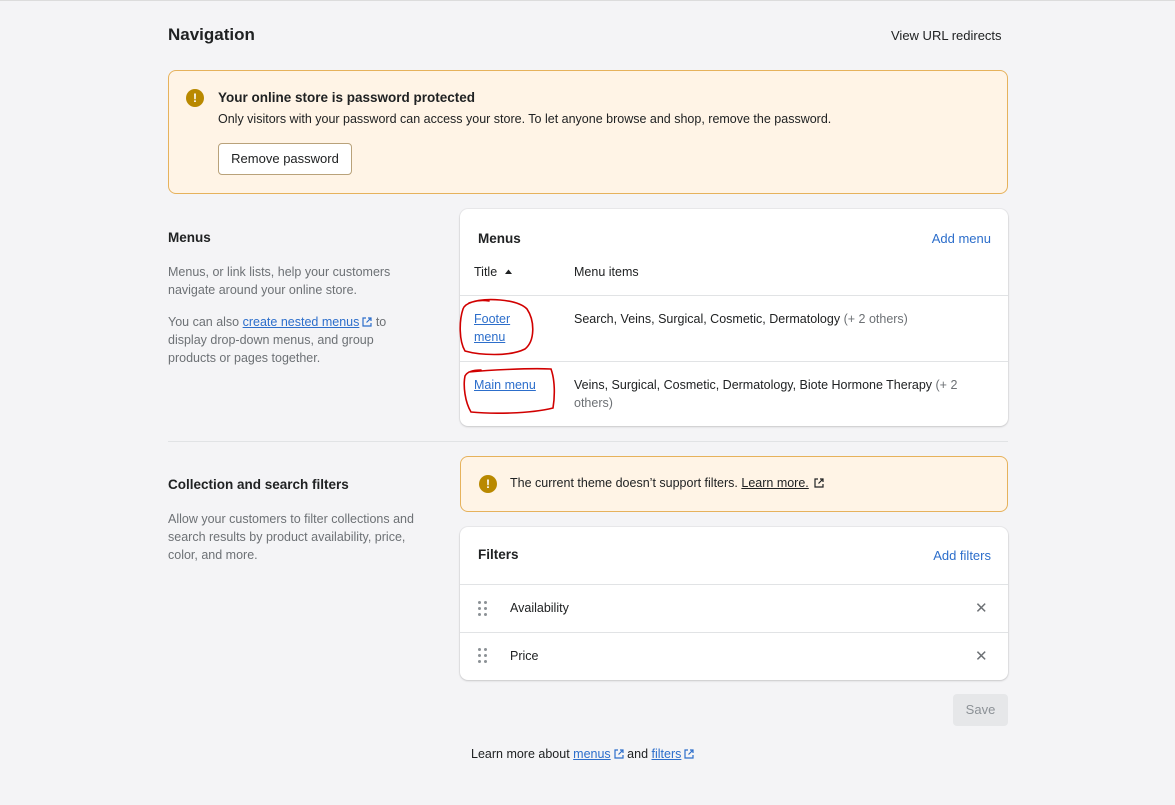 The height and width of the screenshot is (805, 1175). I want to click on filters-section-heading: Collection and search filters, so click(258, 484).